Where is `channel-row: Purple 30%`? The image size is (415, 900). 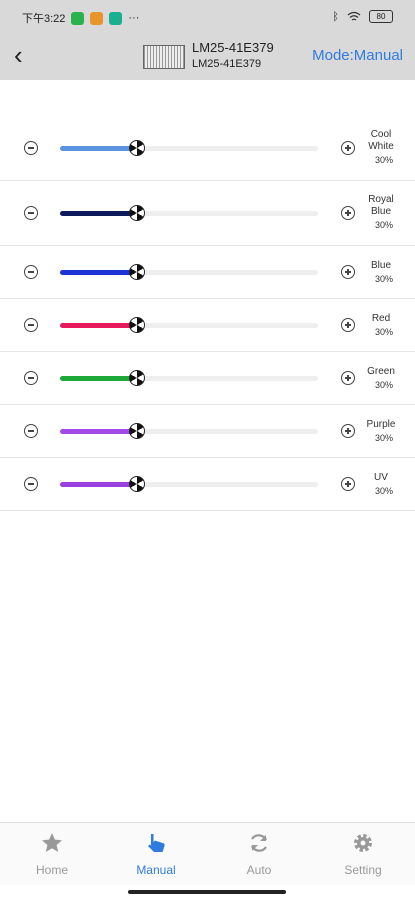 channel-row: Purple 30% is located at coordinates (207, 431).